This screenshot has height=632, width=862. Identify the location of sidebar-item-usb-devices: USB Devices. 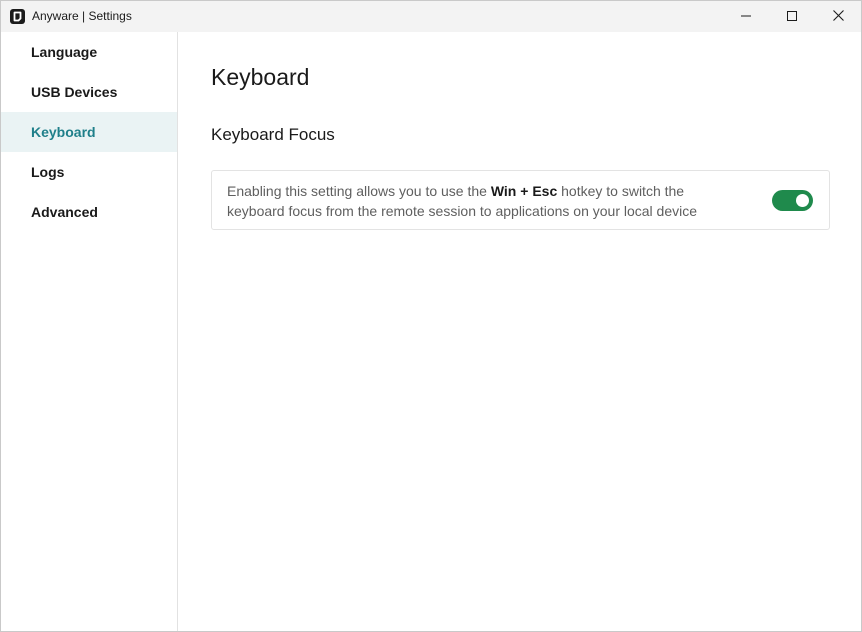
(89, 92).